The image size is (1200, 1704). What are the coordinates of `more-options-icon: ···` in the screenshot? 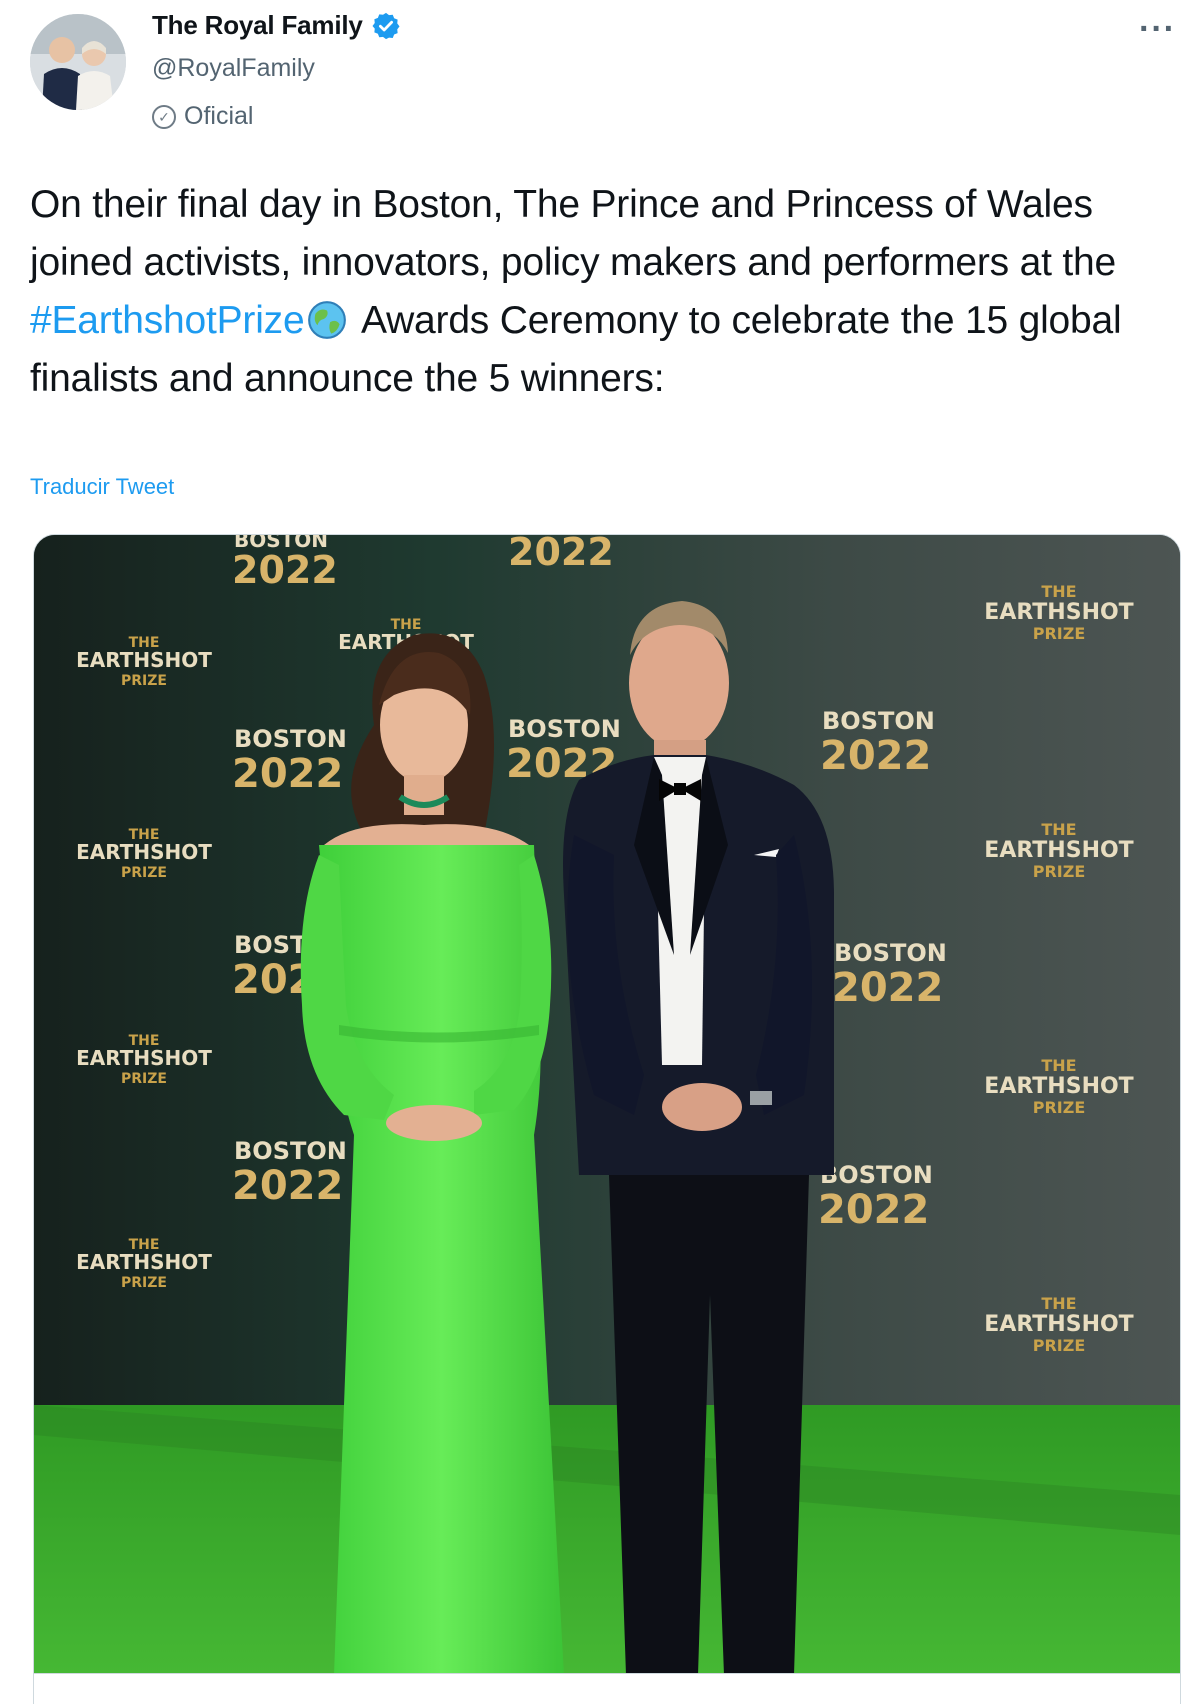 It's located at (1157, 29).